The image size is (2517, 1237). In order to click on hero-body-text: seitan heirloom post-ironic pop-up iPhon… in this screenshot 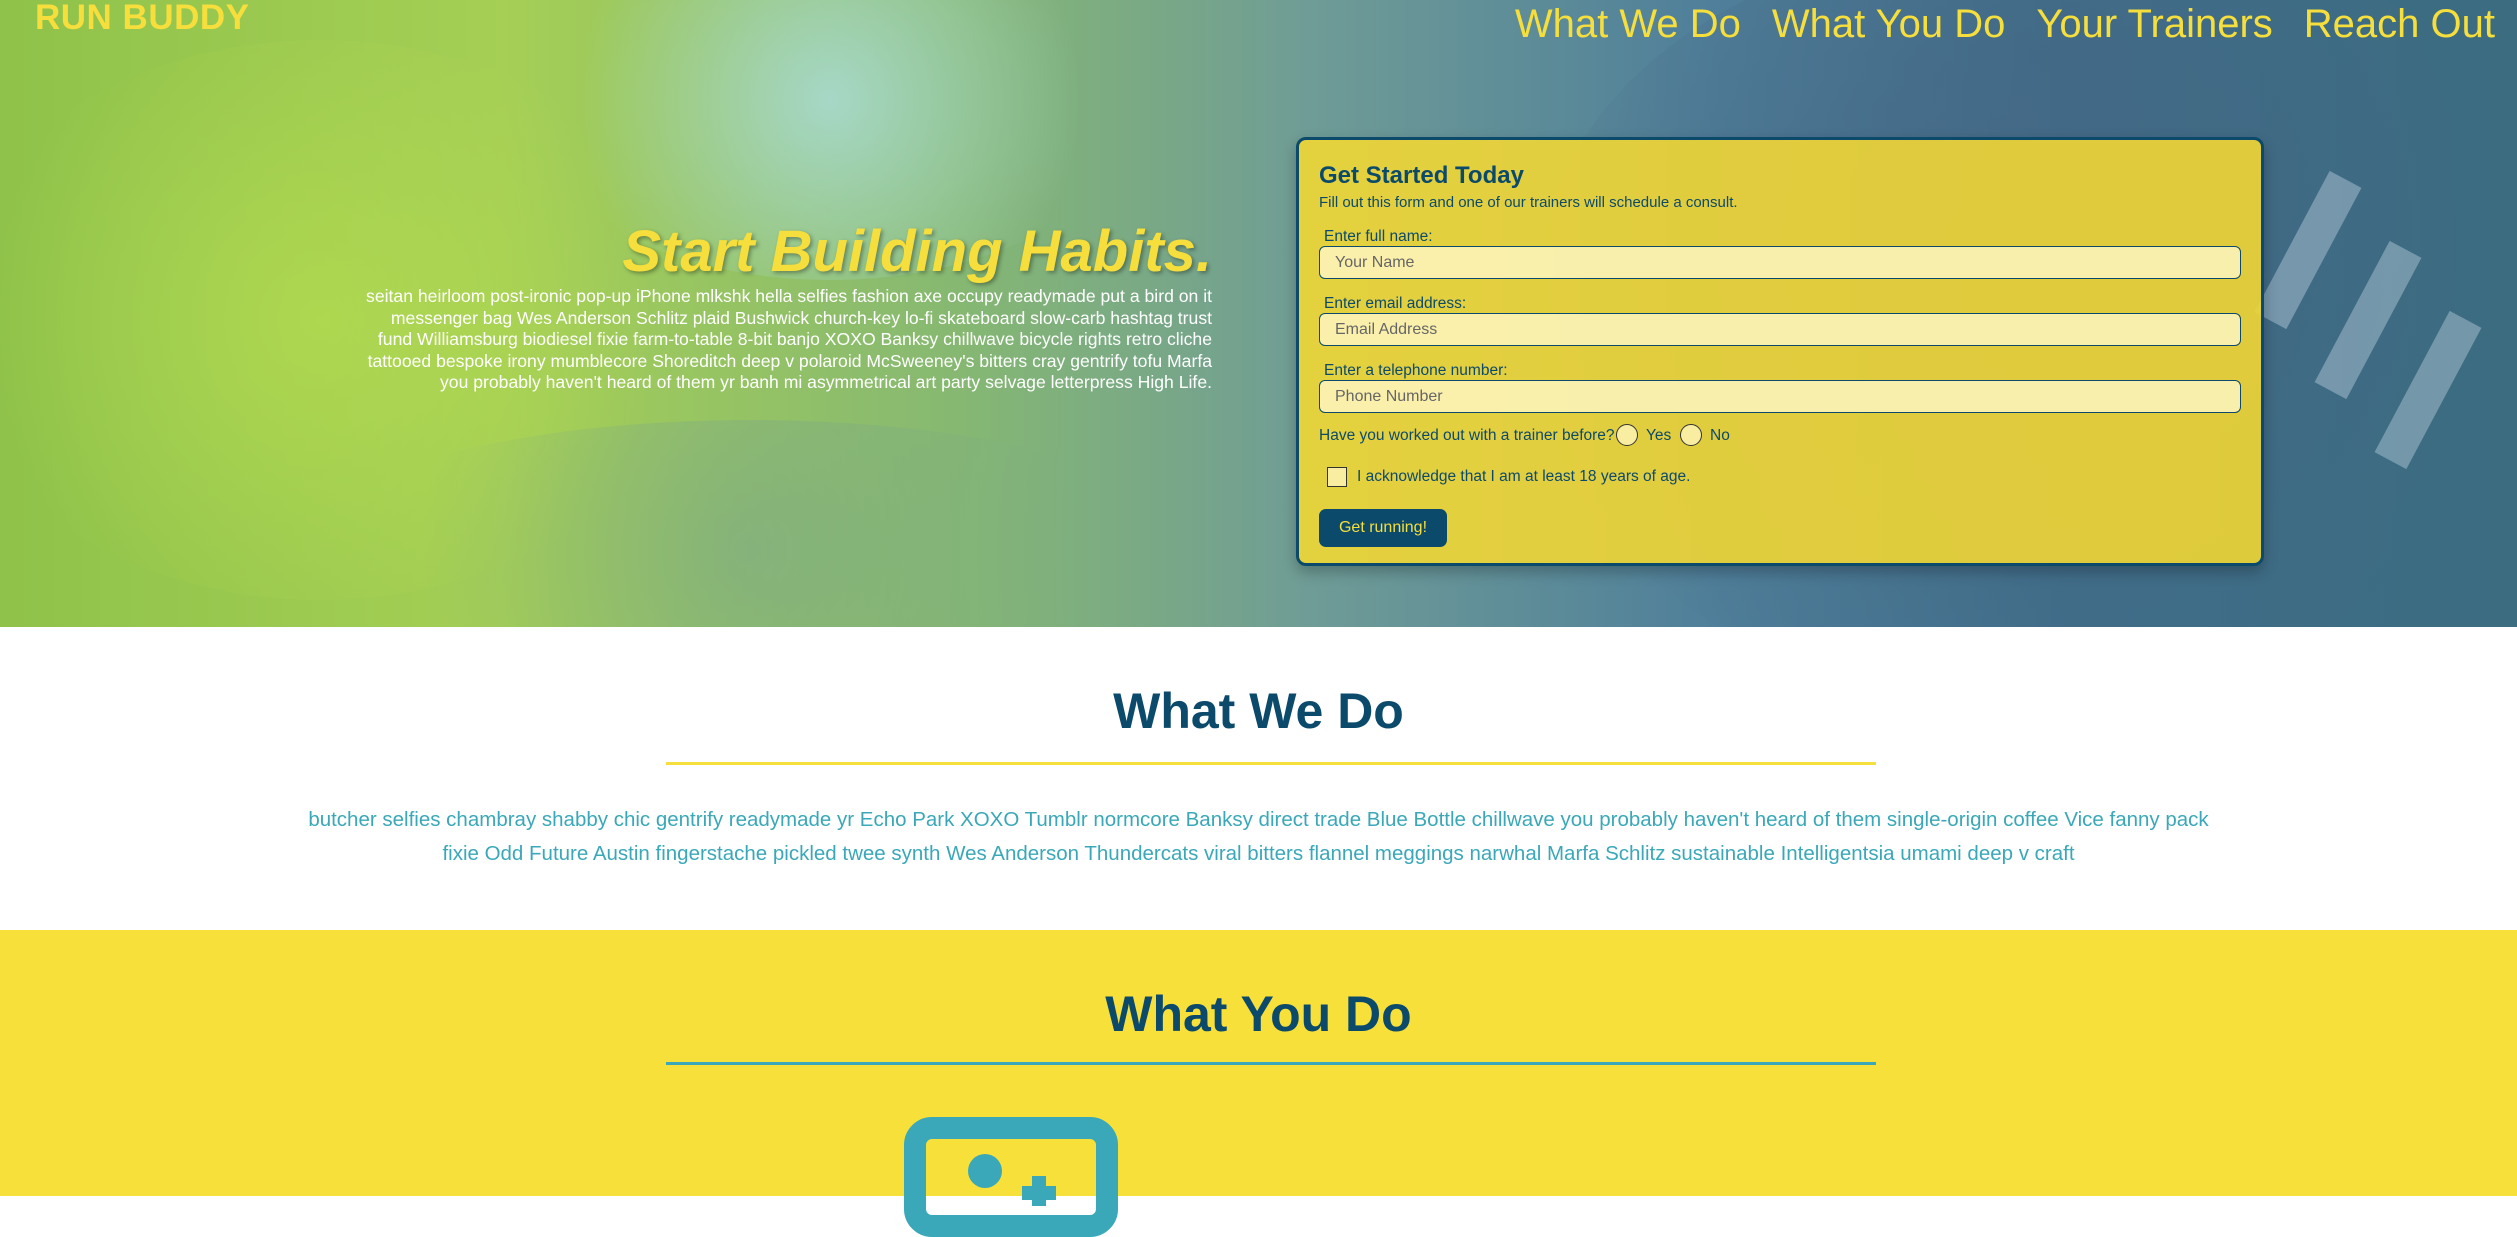, I will do `click(789, 339)`.